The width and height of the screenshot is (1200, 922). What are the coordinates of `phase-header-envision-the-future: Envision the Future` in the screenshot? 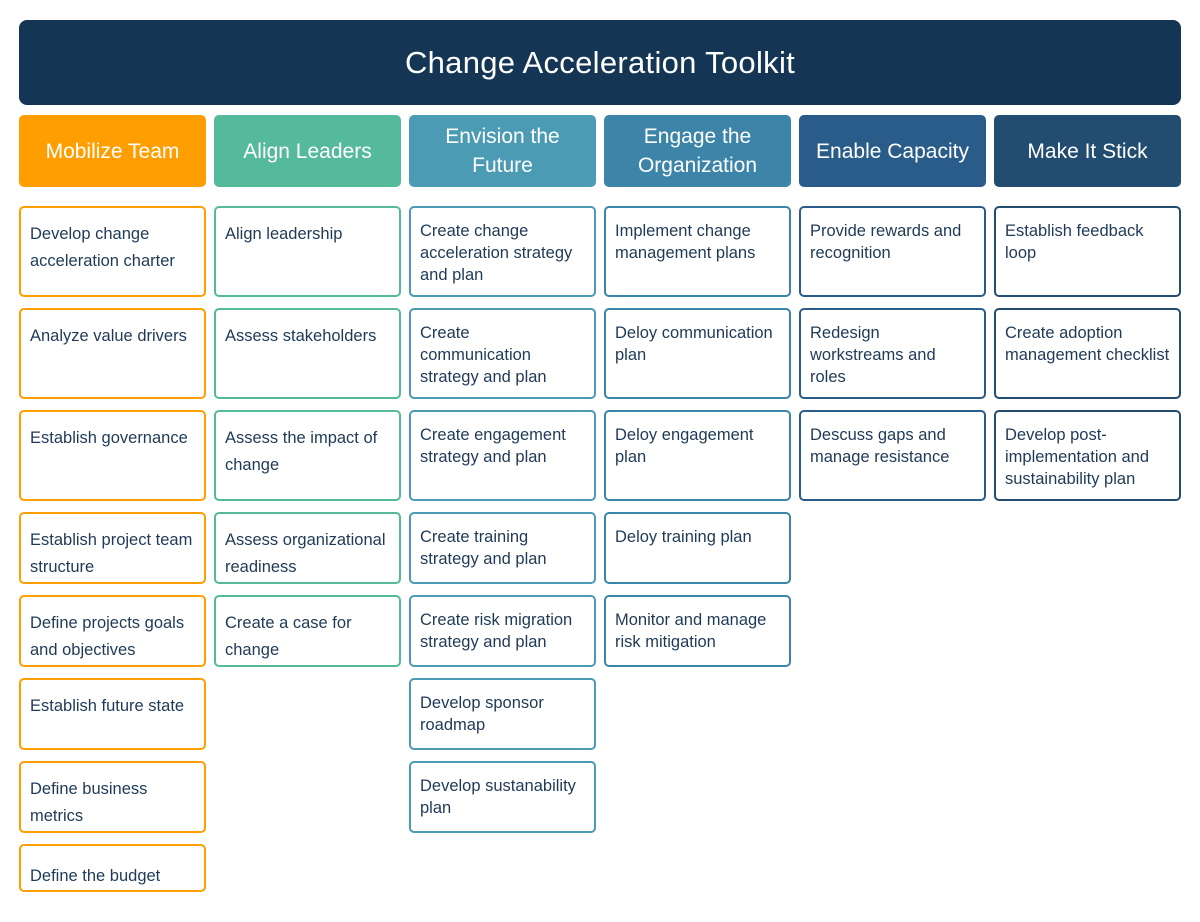 It's located at (502, 151).